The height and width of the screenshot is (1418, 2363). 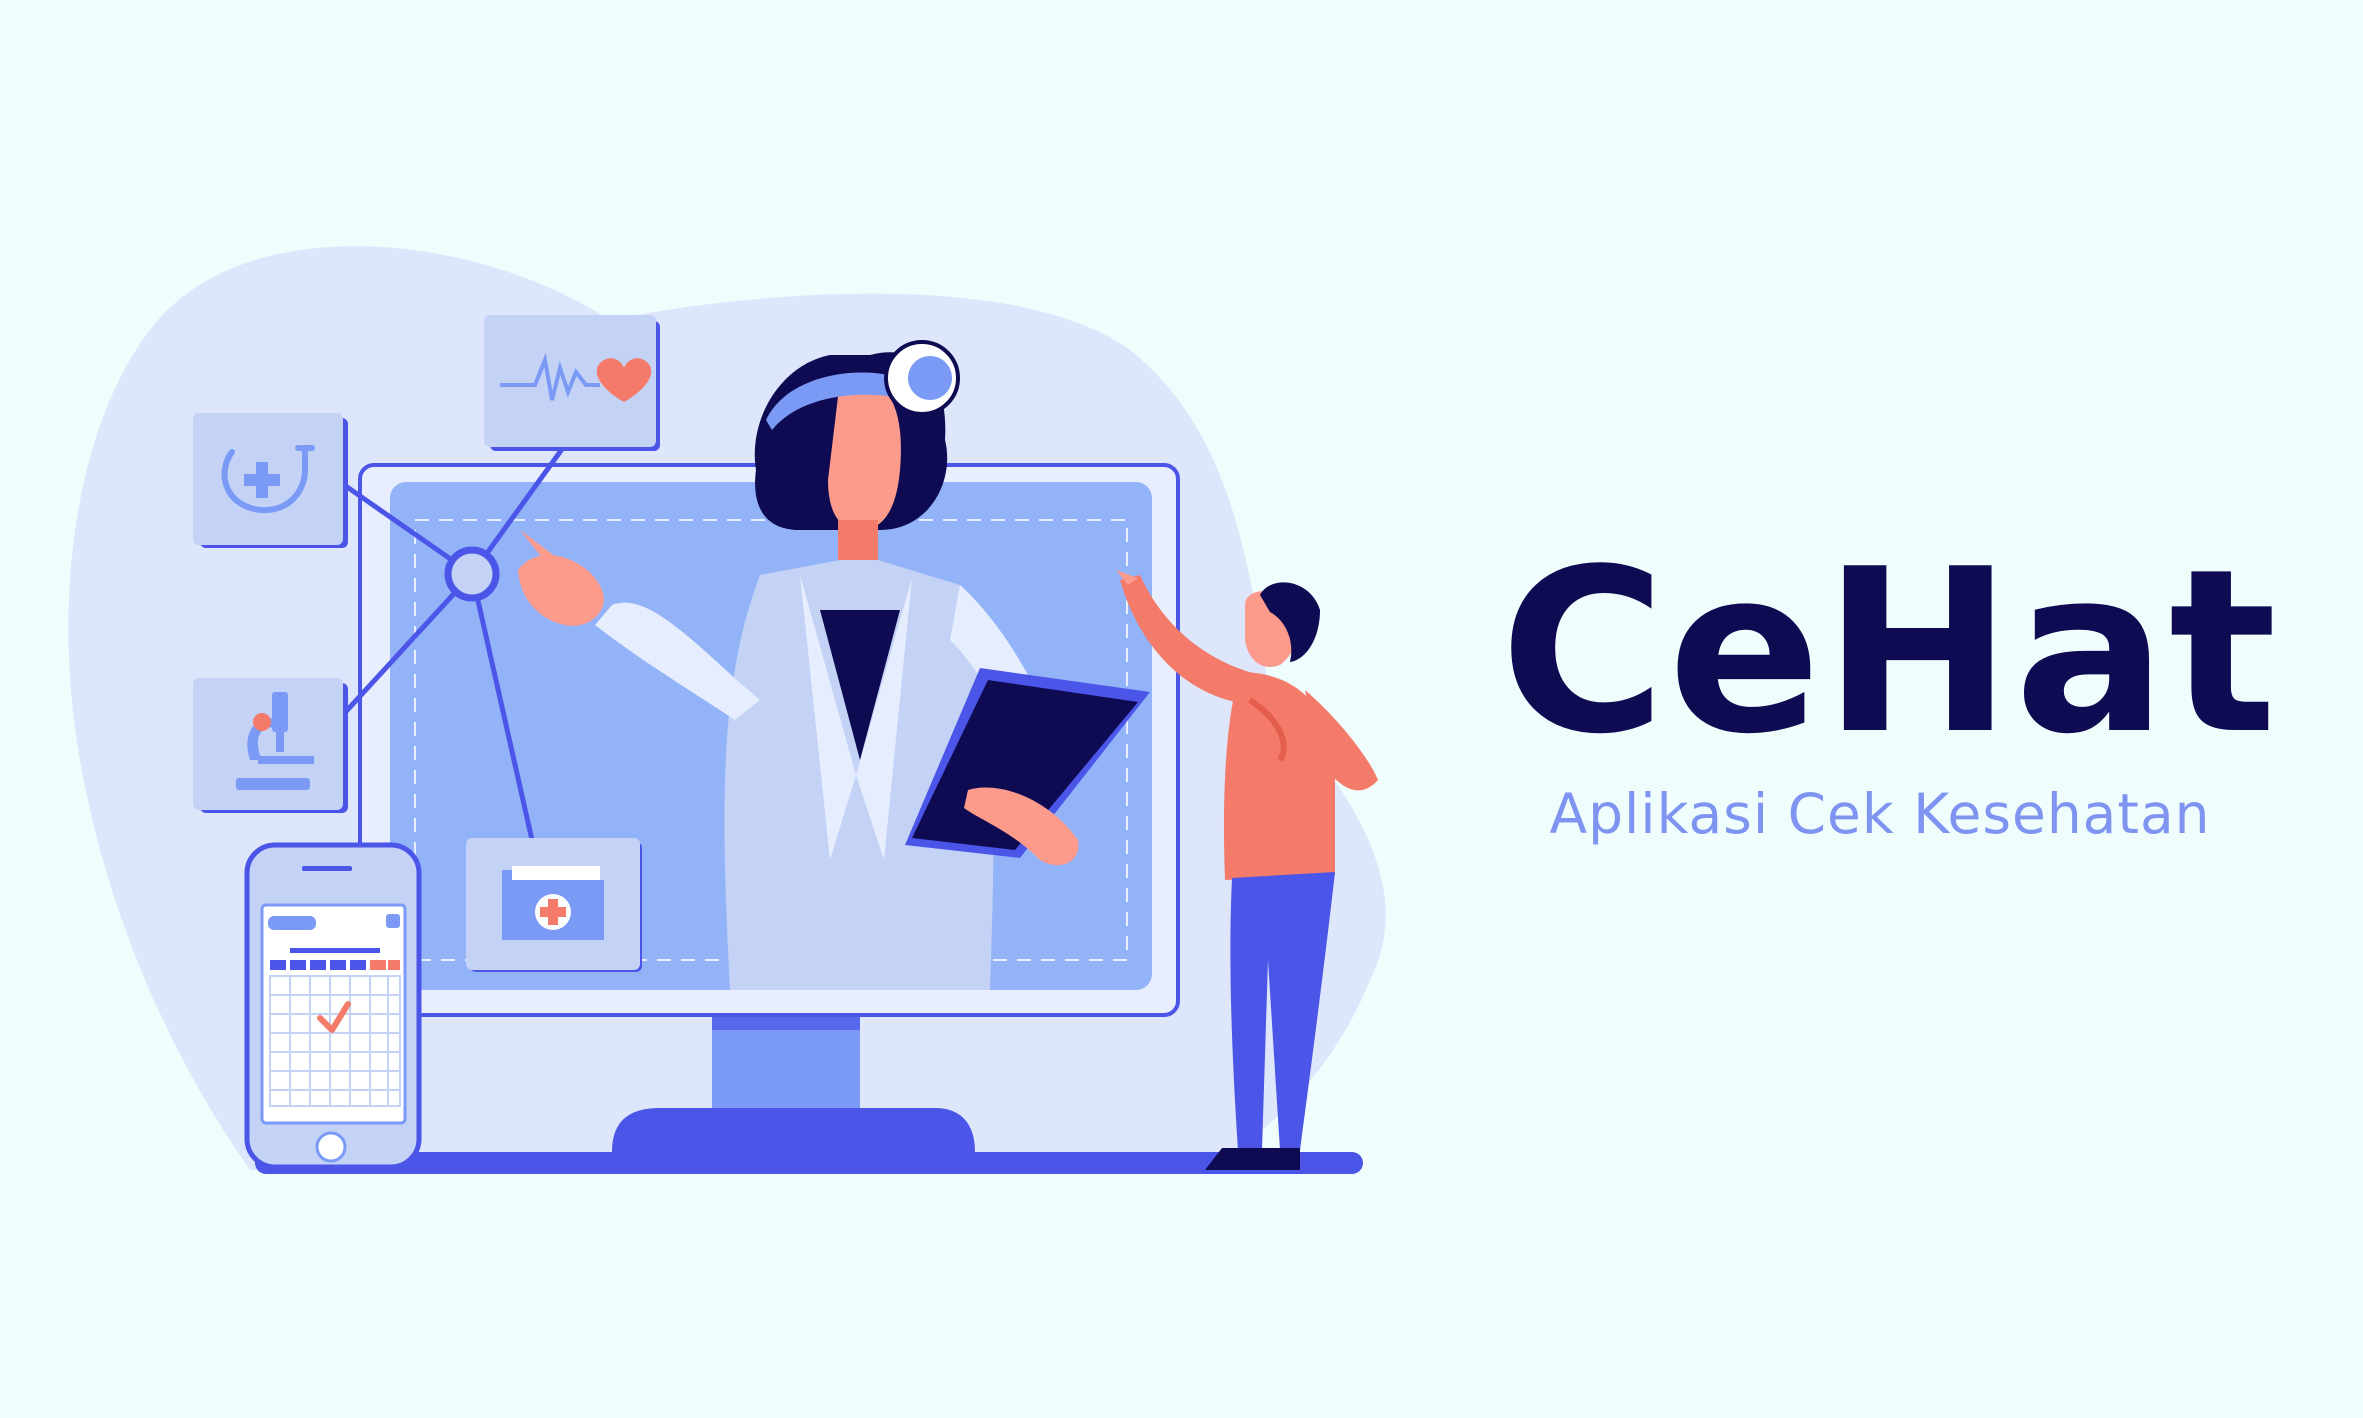 What do you see at coordinates (1880, 814) in the screenshot?
I see `brand-tagline: Aplikasi Cek Kesehatan` at bounding box center [1880, 814].